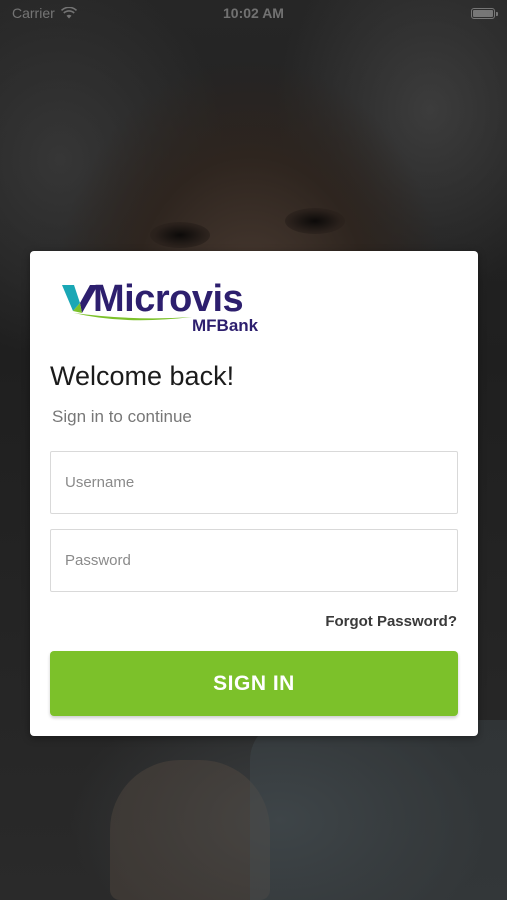 This screenshot has height=900, width=507. What do you see at coordinates (162, 306) in the screenshot?
I see `bank-logo: Microvis MFBank` at bounding box center [162, 306].